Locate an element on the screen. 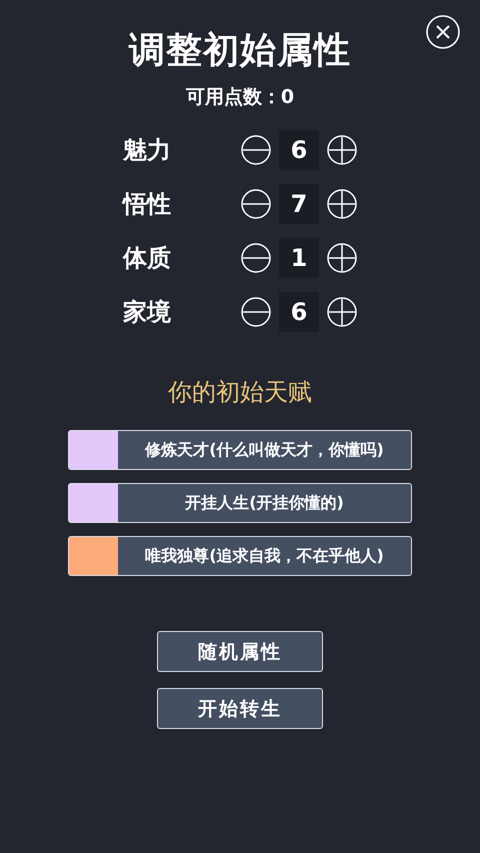 Image resolution: width=480 pixels, height=853 pixels. close-icon is located at coordinates (443, 32).